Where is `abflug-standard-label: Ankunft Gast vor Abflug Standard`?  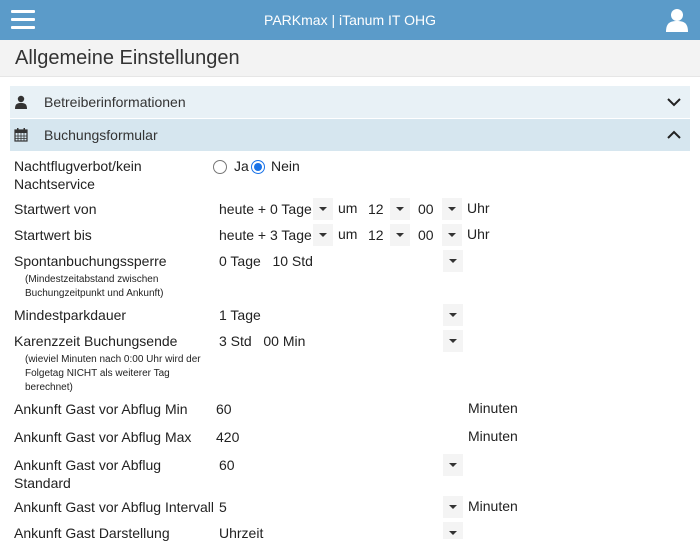 abflug-standard-label: Ankunft Gast vor Abflug Standard is located at coordinates (88, 474).